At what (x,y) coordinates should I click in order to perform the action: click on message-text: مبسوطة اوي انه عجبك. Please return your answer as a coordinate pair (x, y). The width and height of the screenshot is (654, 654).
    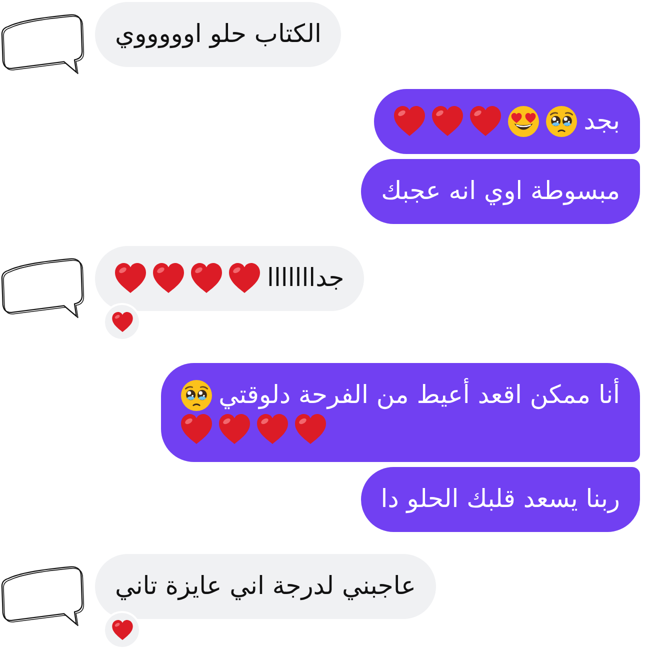
    Looking at the image, I should click on (500, 191).